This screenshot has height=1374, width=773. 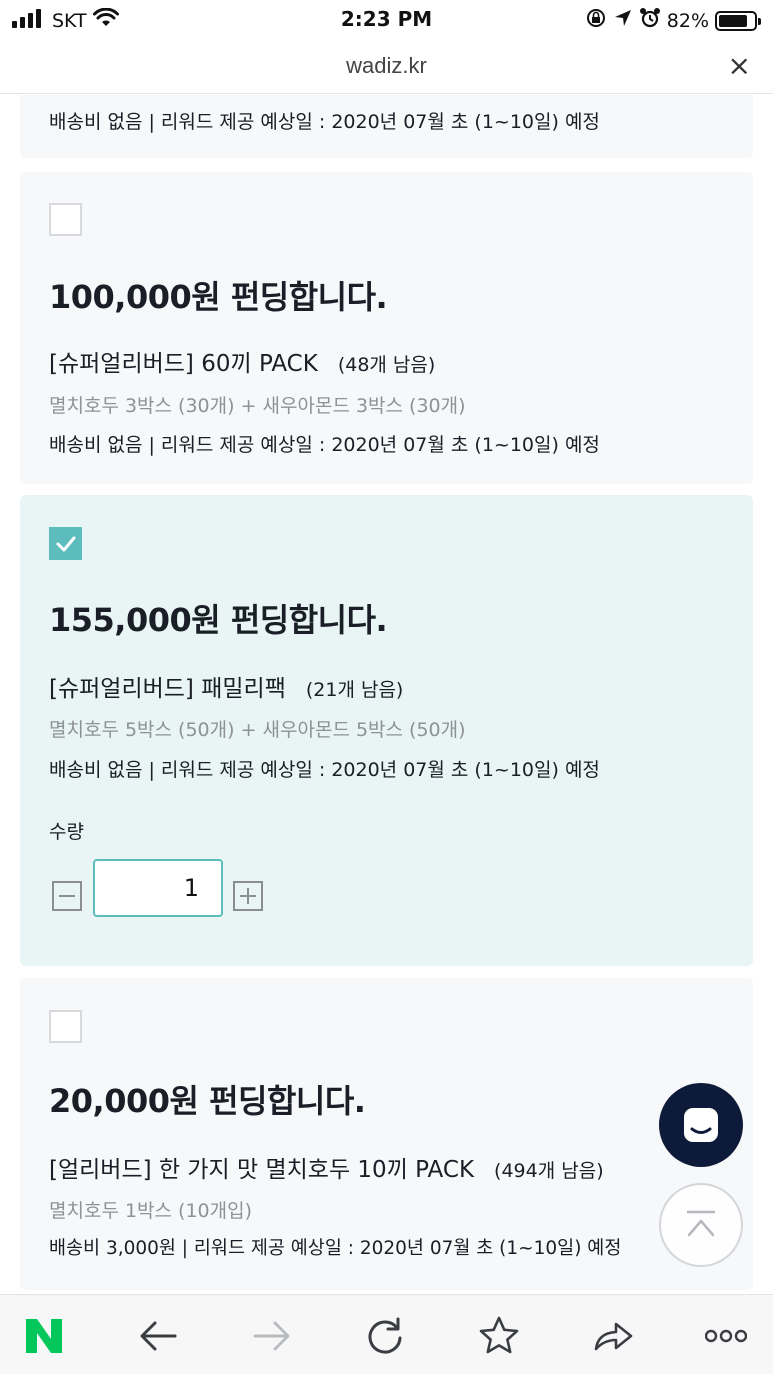 I want to click on forward-arrow-icon, so click(x=272, y=1336).